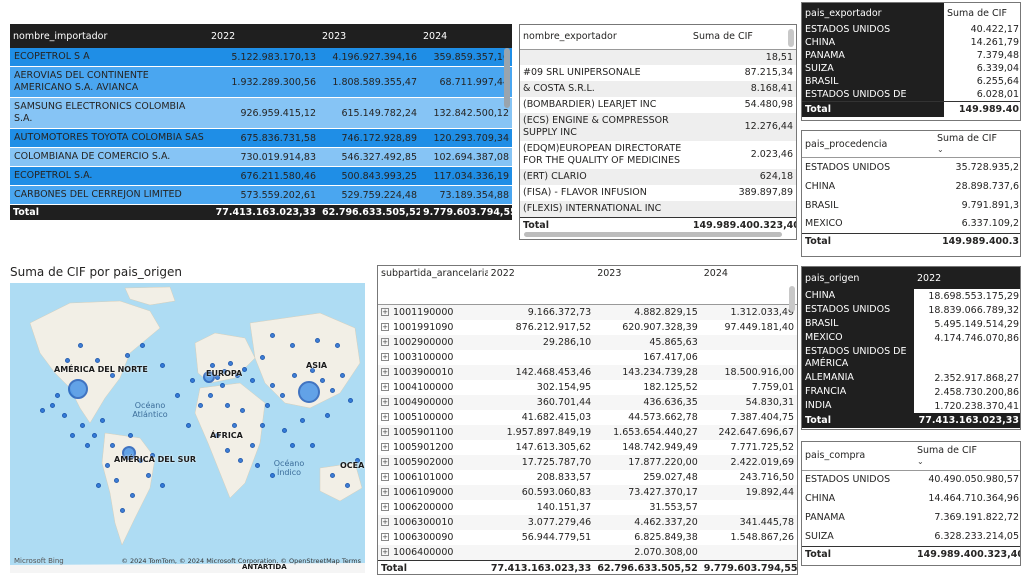 Image resolution: width=1024 pixels, height=577 pixels. I want to click on col-header-pais-procedencia: pais_procedencia, so click(868, 144).